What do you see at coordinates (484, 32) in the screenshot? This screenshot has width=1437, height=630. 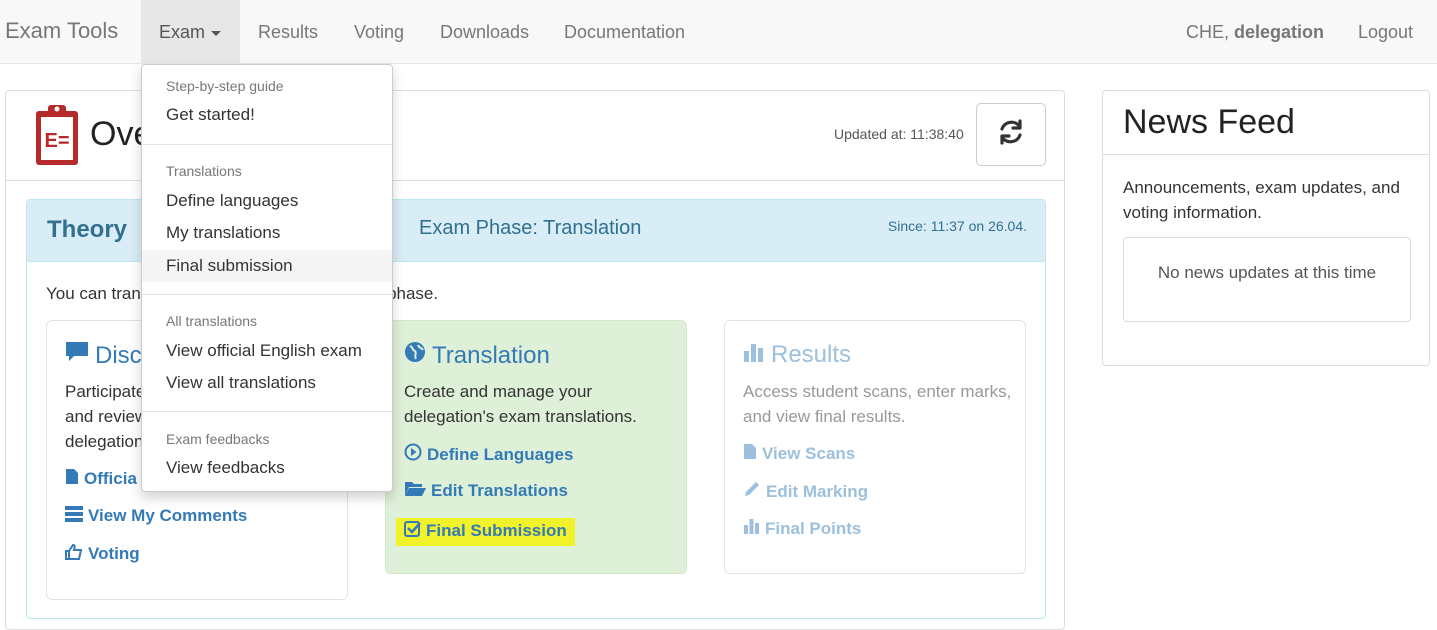 I see `nav-downloads: Downloads` at bounding box center [484, 32].